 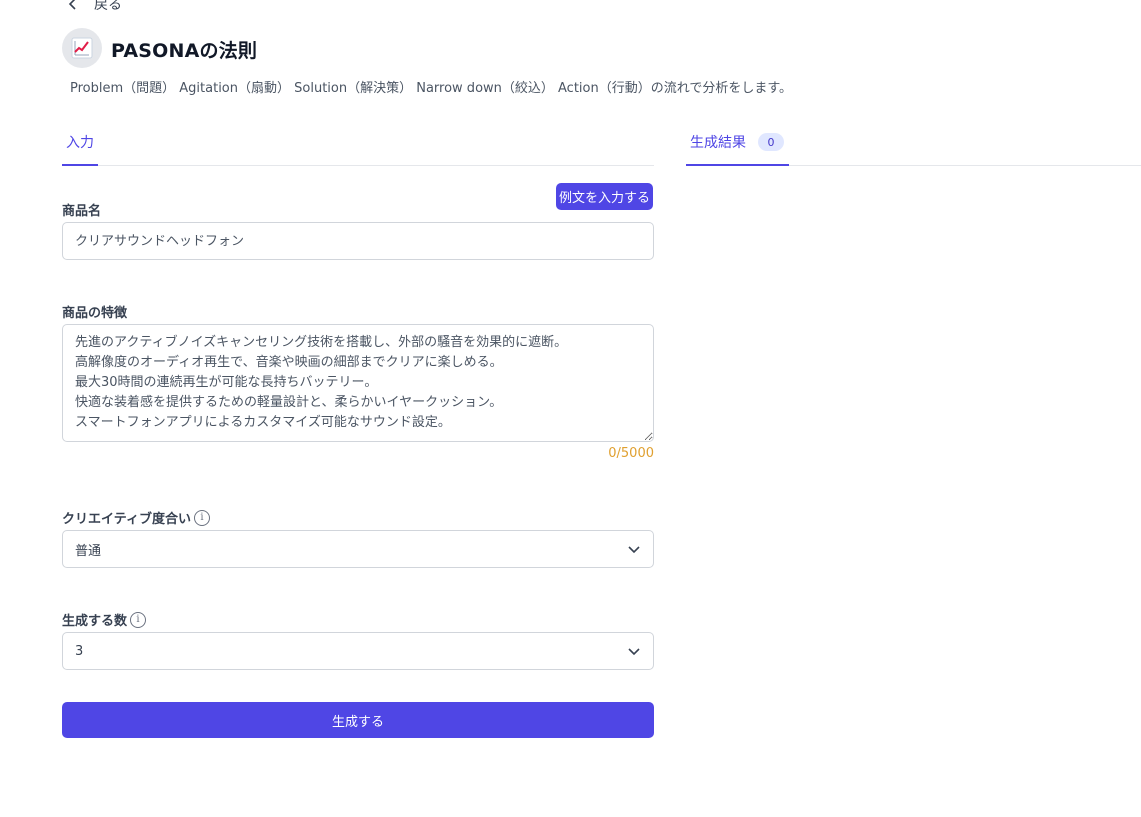 What do you see at coordinates (79, 651) in the screenshot?
I see `count-selected-value: 3` at bounding box center [79, 651].